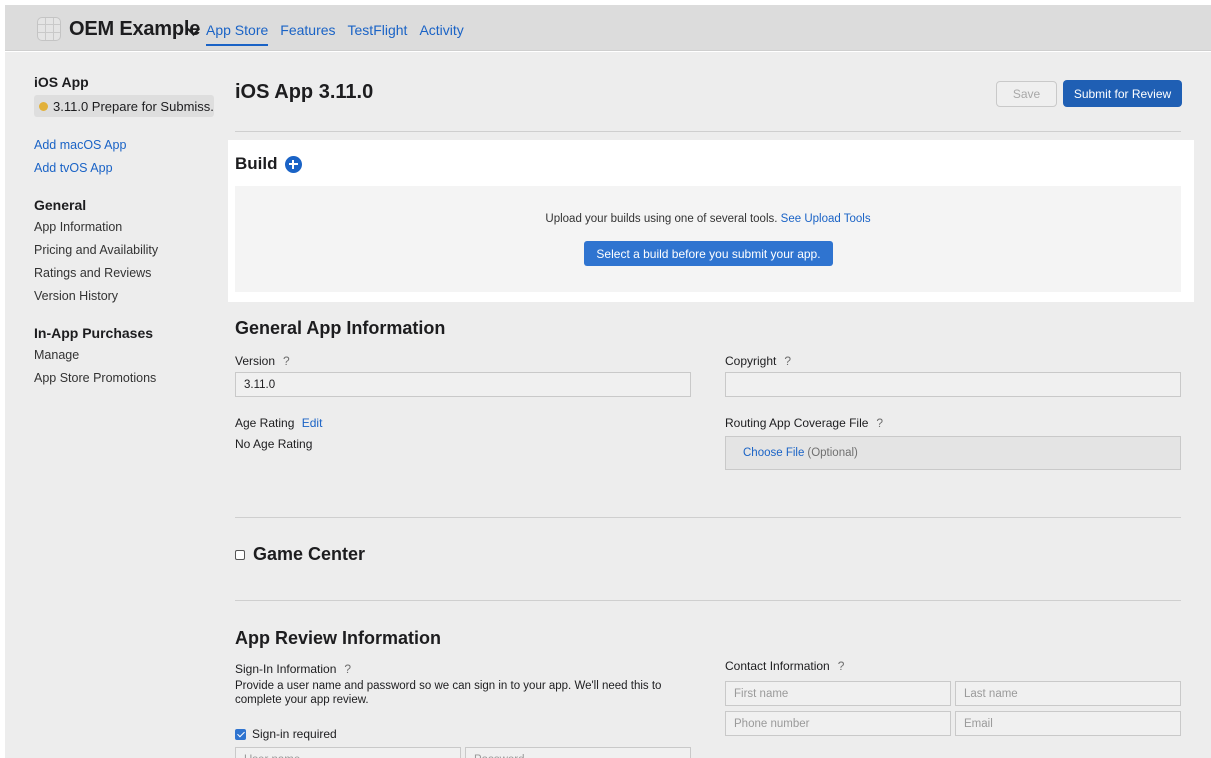  Describe the element at coordinates (578, 752) in the screenshot. I see `password-input: Password` at that location.